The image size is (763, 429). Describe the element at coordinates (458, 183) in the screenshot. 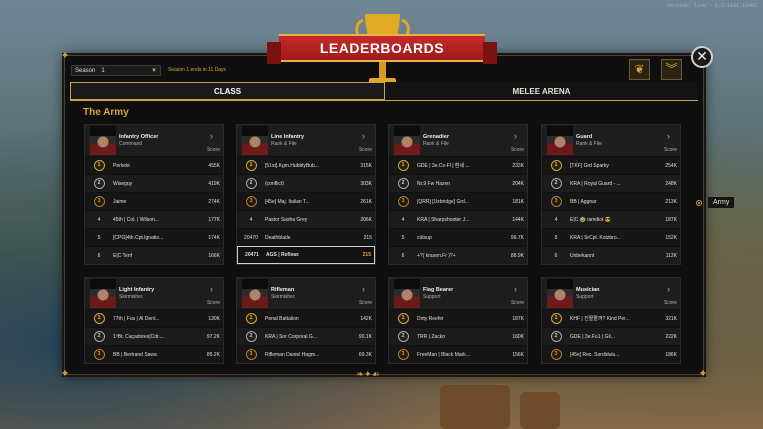

I see `leaderboard-row: 2 Nr.9 Fw Hazen 204K` at that location.